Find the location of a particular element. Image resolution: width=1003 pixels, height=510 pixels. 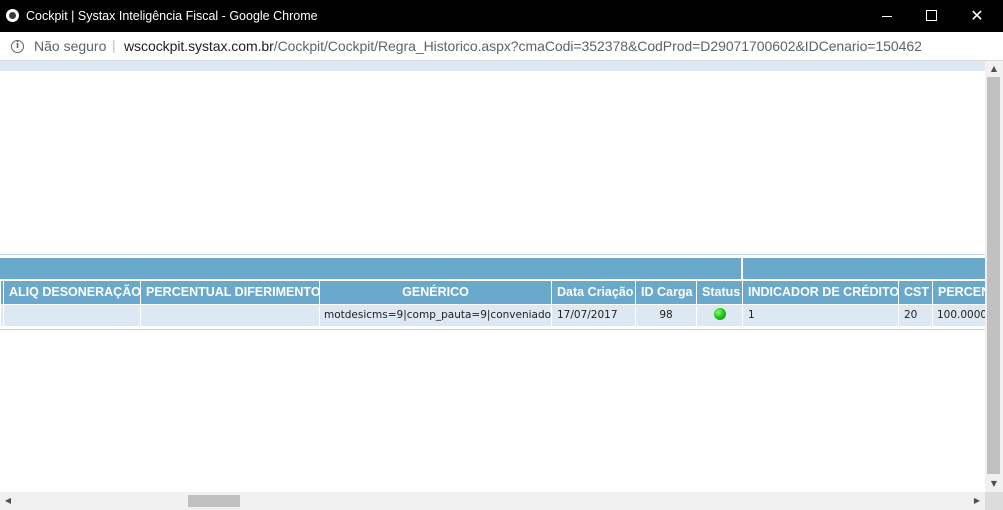

horizontal-scrollbar: ◀ ▶ is located at coordinates (492, 501).